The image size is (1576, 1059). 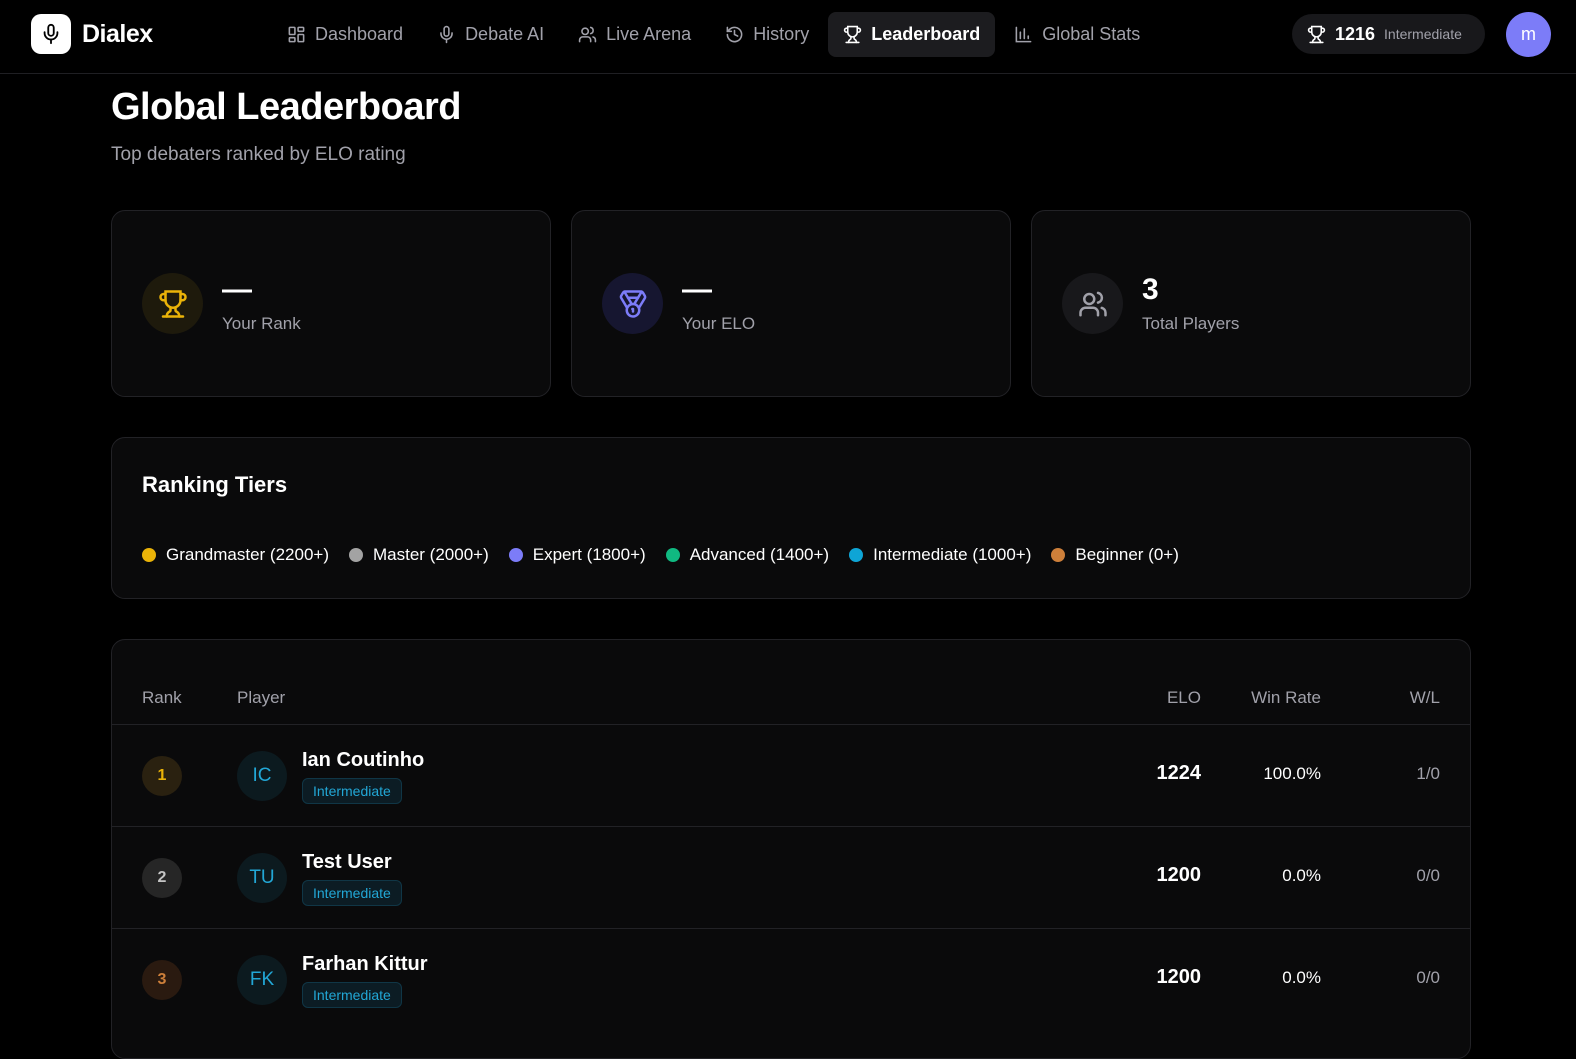 I want to click on player-win-rate: 100.0%, so click(x=1292, y=773).